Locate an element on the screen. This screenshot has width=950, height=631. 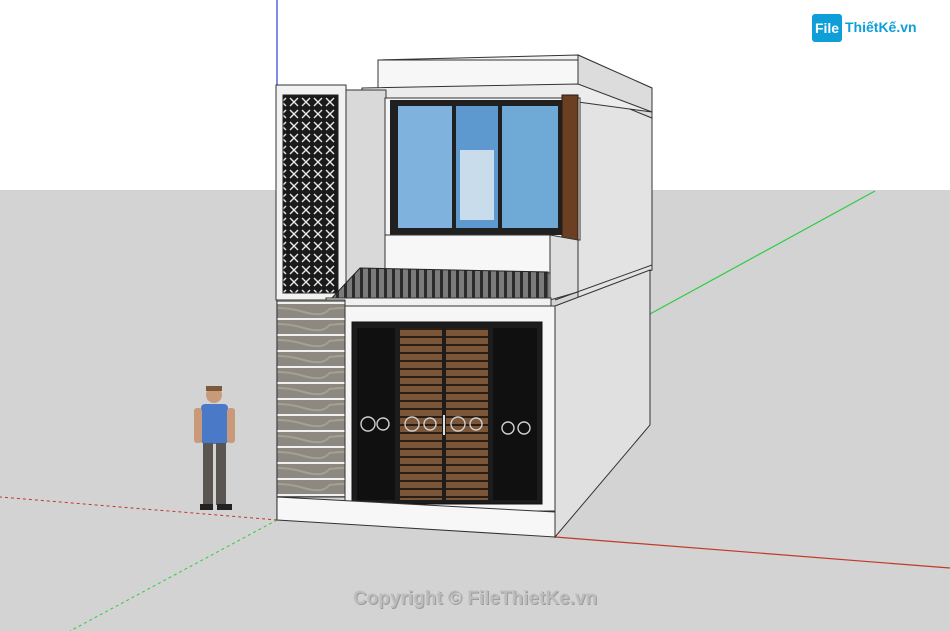
door-glass-right is located at coordinates (515, 414).